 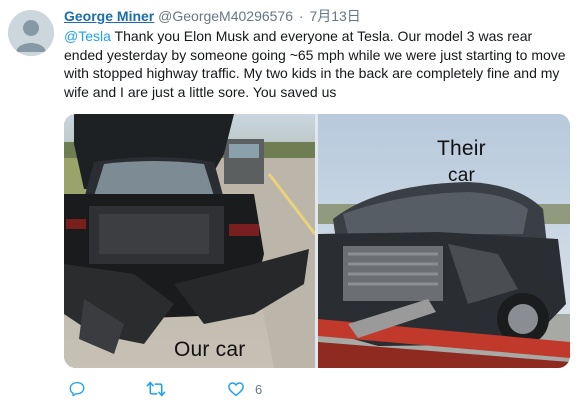 What do you see at coordinates (109, 16) in the screenshot?
I see `display-name-link: George Miner` at bounding box center [109, 16].